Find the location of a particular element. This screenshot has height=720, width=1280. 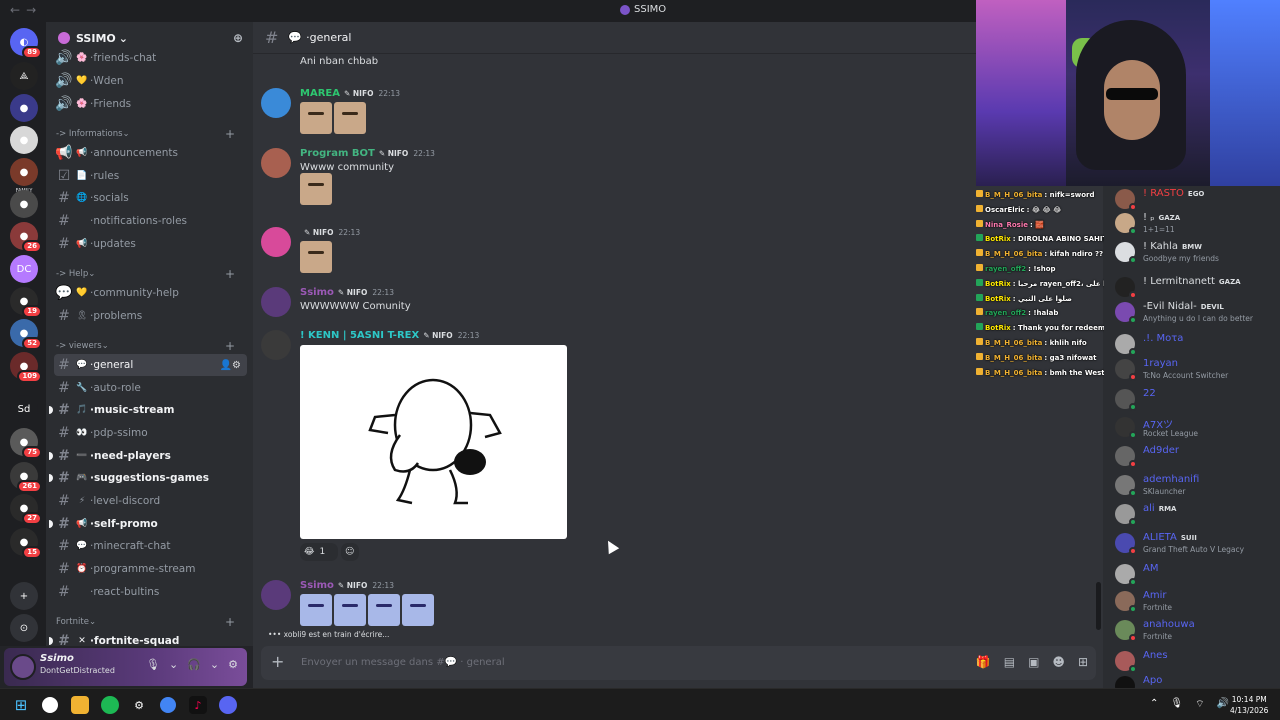

attach-plus-icon: + is located at coordinates (277, 661).